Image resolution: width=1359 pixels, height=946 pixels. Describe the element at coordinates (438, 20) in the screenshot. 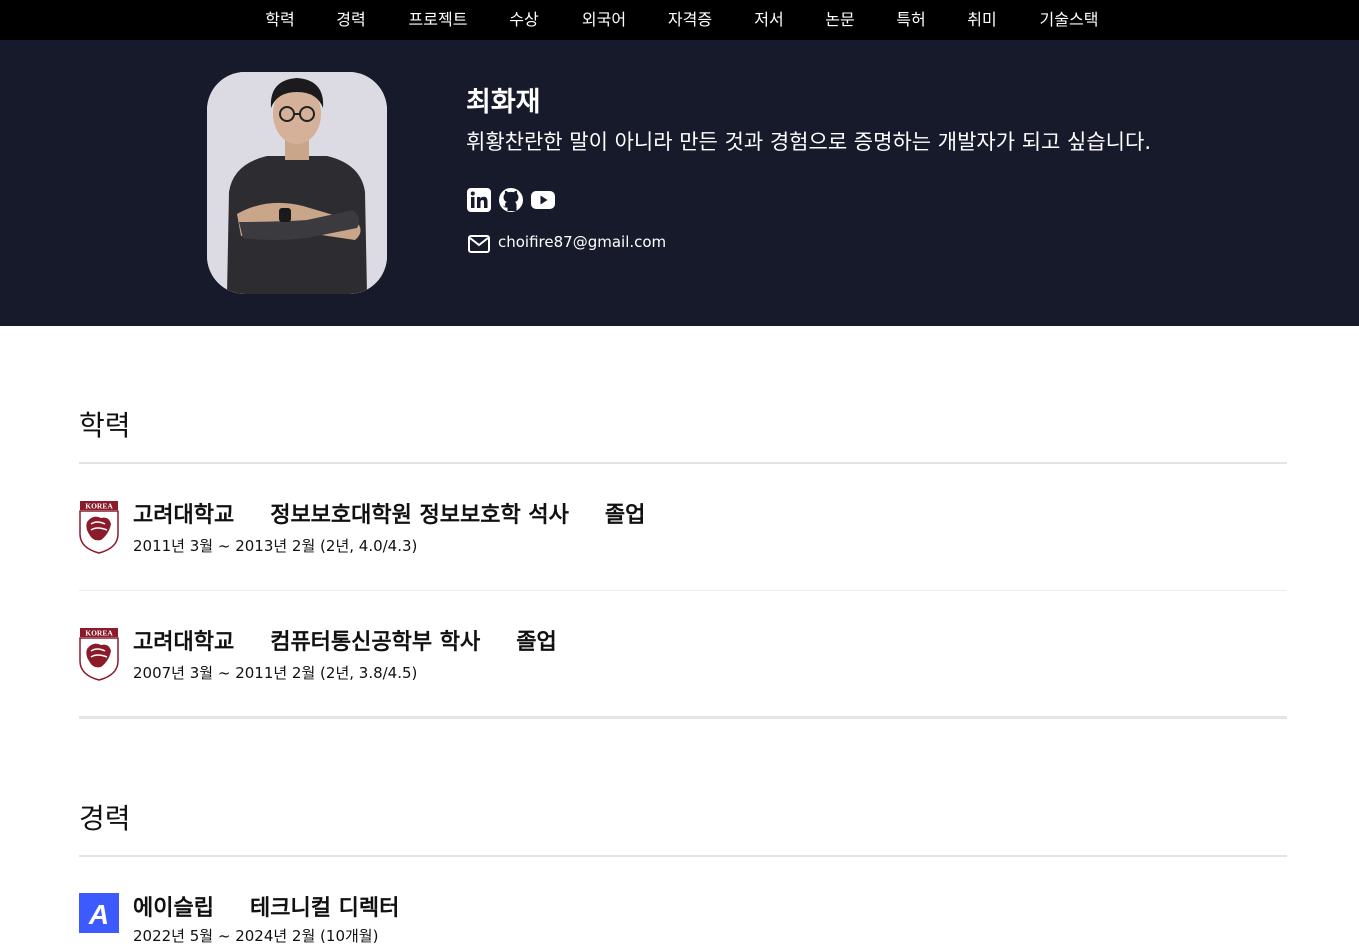

I see `nav-item-projects: 프로젝트` at that location.